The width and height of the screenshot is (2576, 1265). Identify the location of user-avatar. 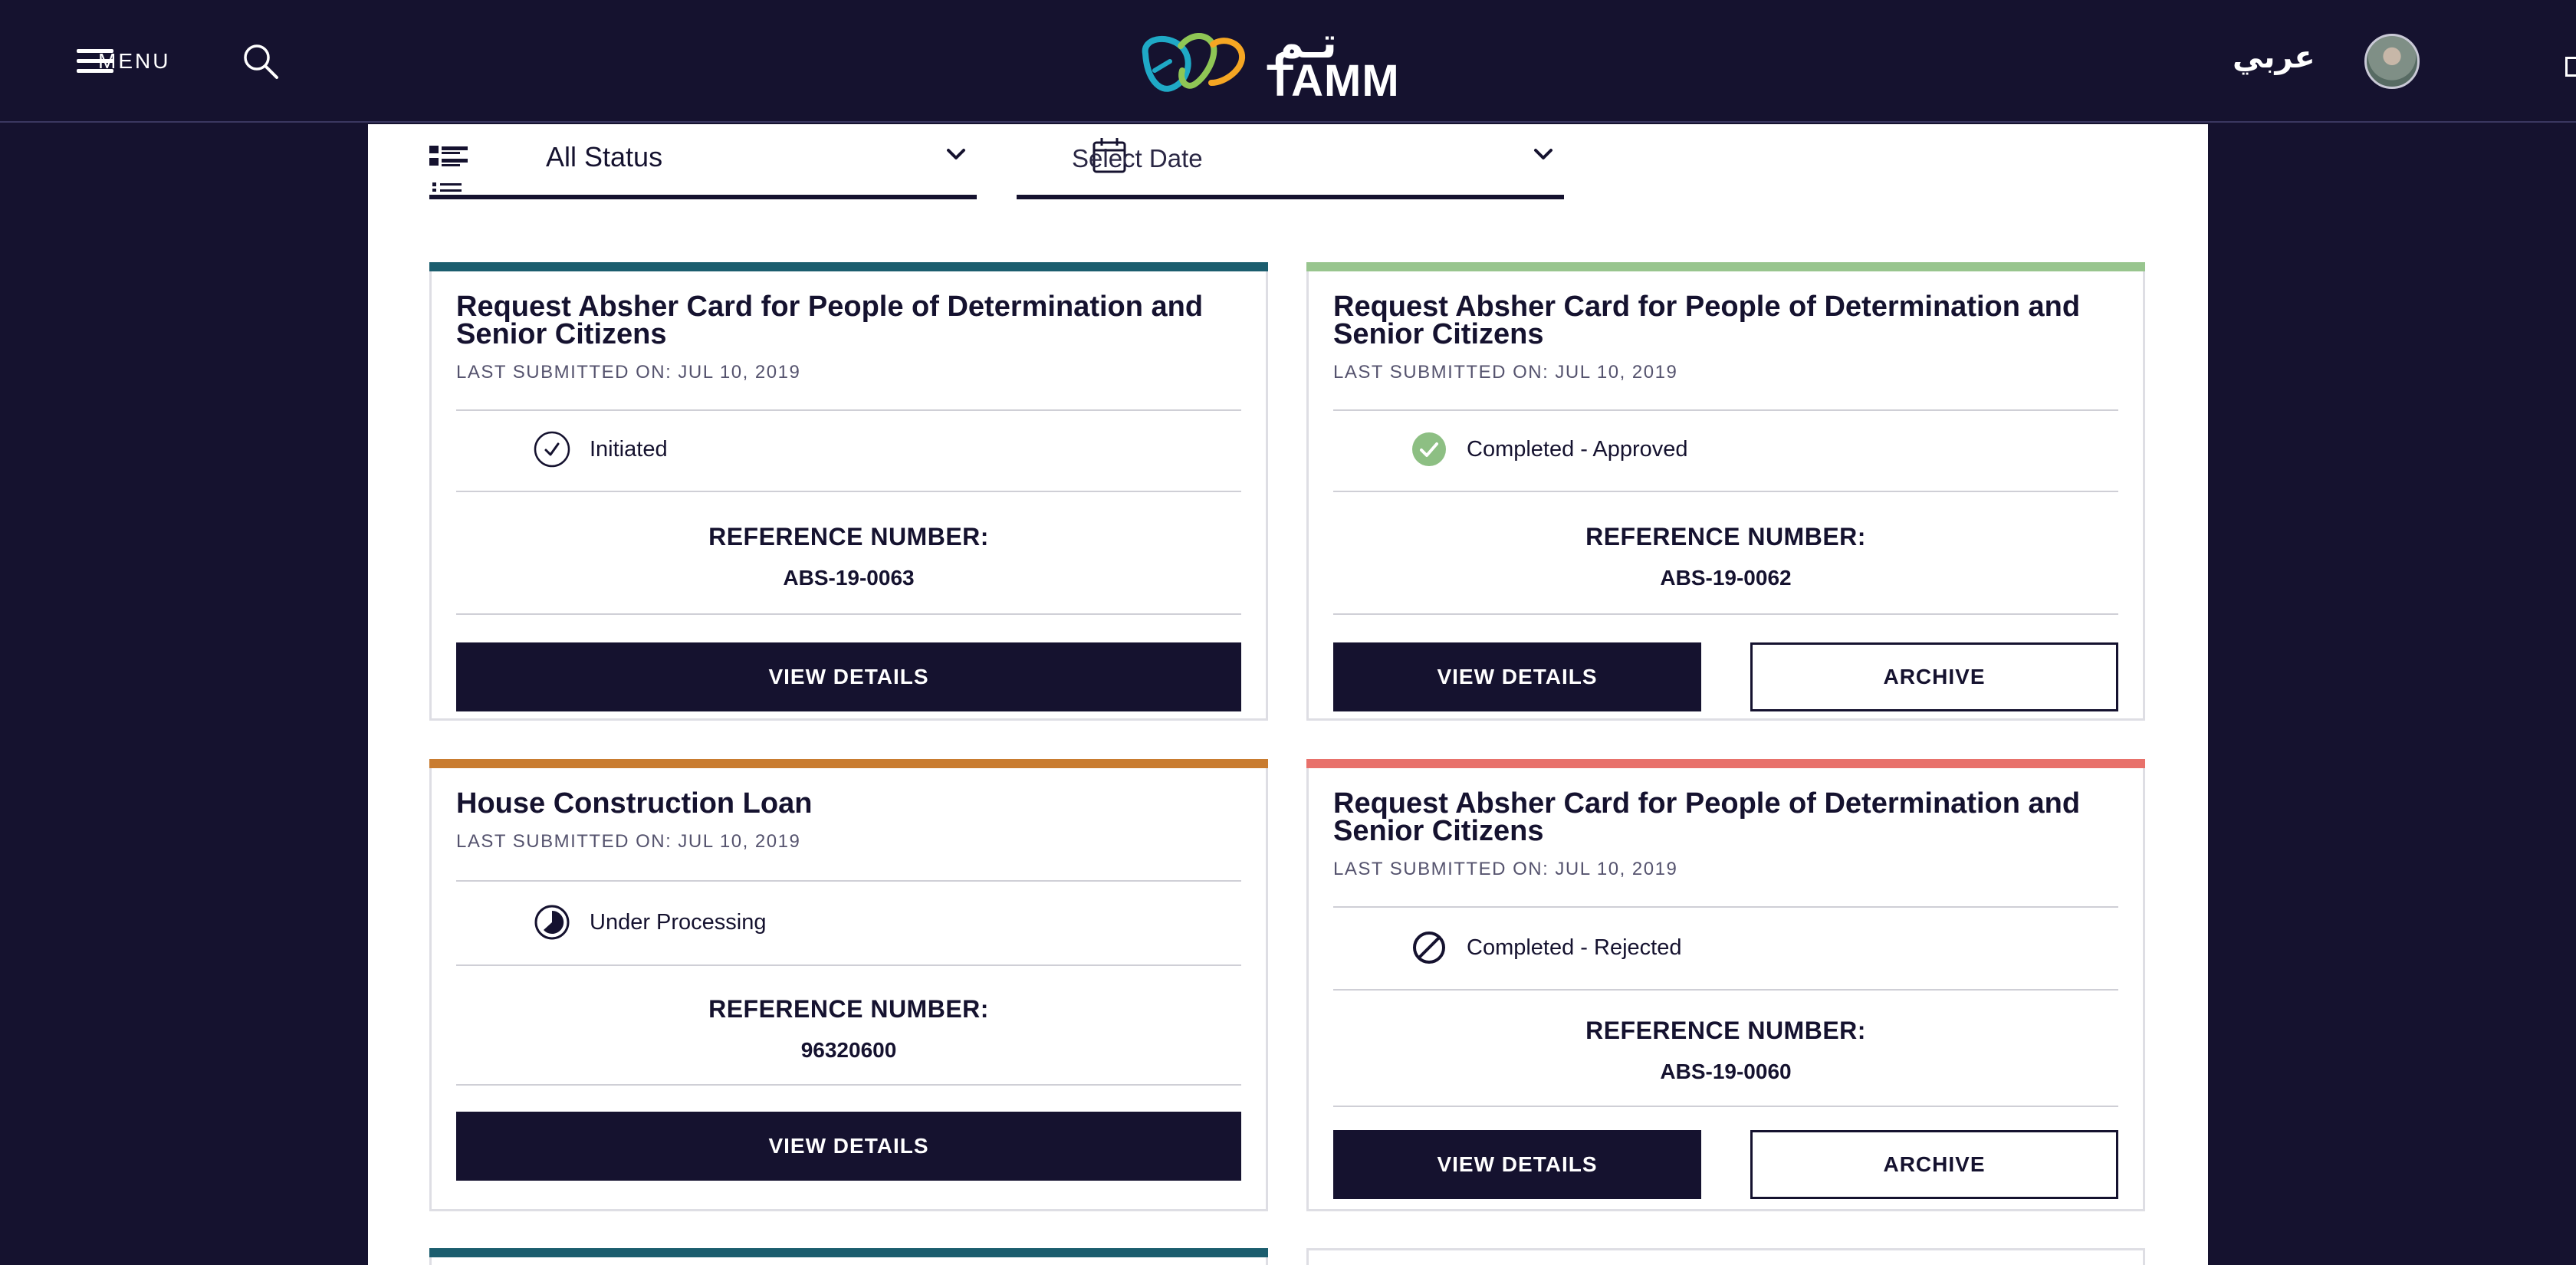
(2392, 62).